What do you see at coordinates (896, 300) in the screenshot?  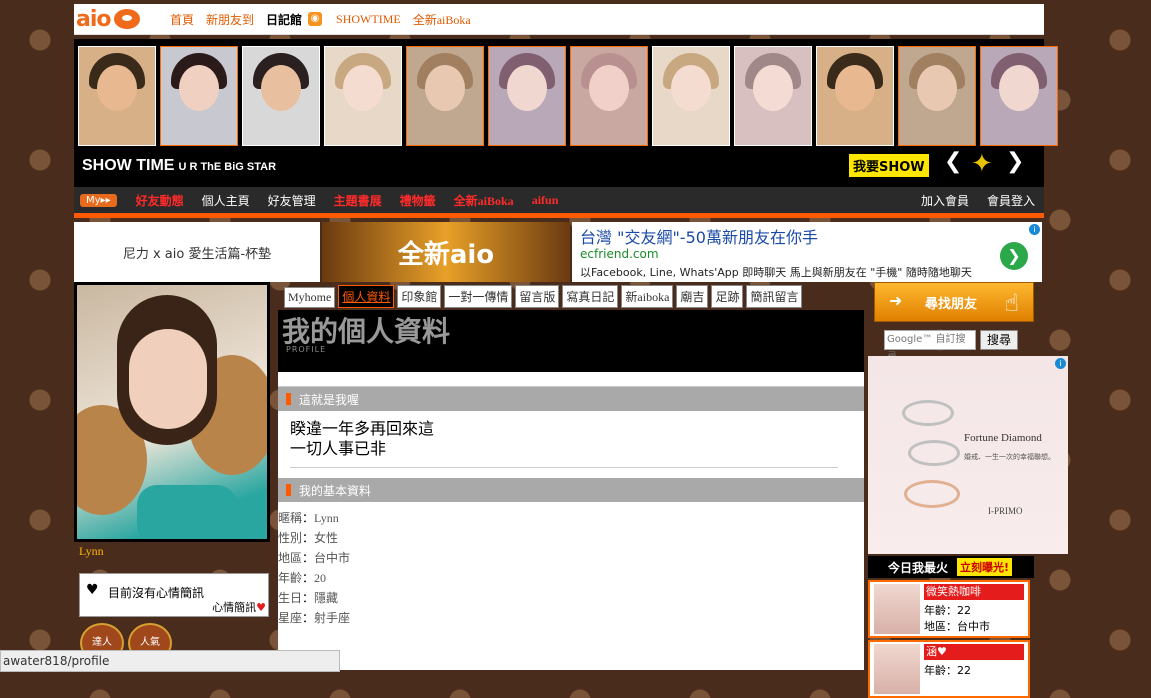 I see `arrow-right-icon: ➜` at bounding box center [896, 300].